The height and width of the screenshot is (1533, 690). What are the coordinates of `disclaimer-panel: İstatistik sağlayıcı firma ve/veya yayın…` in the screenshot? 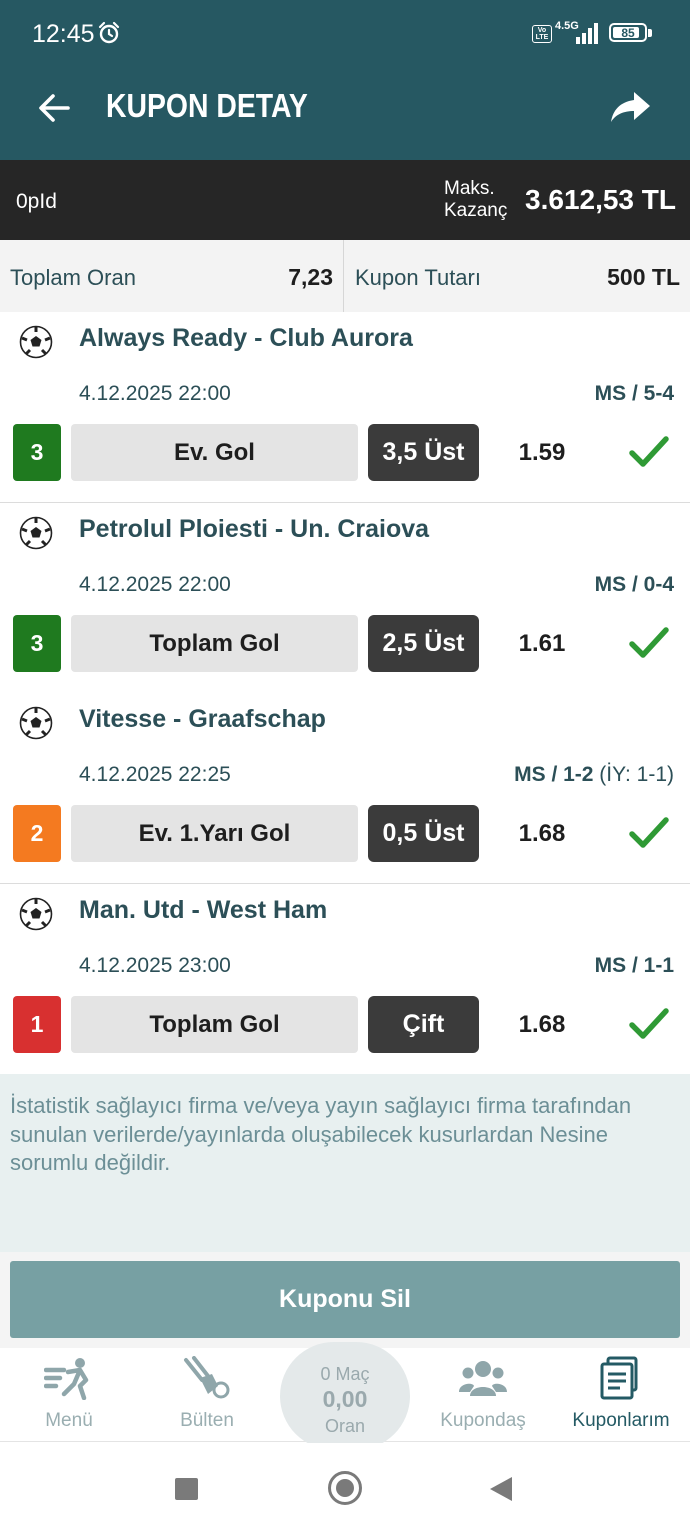 It's located at (345, 1163).